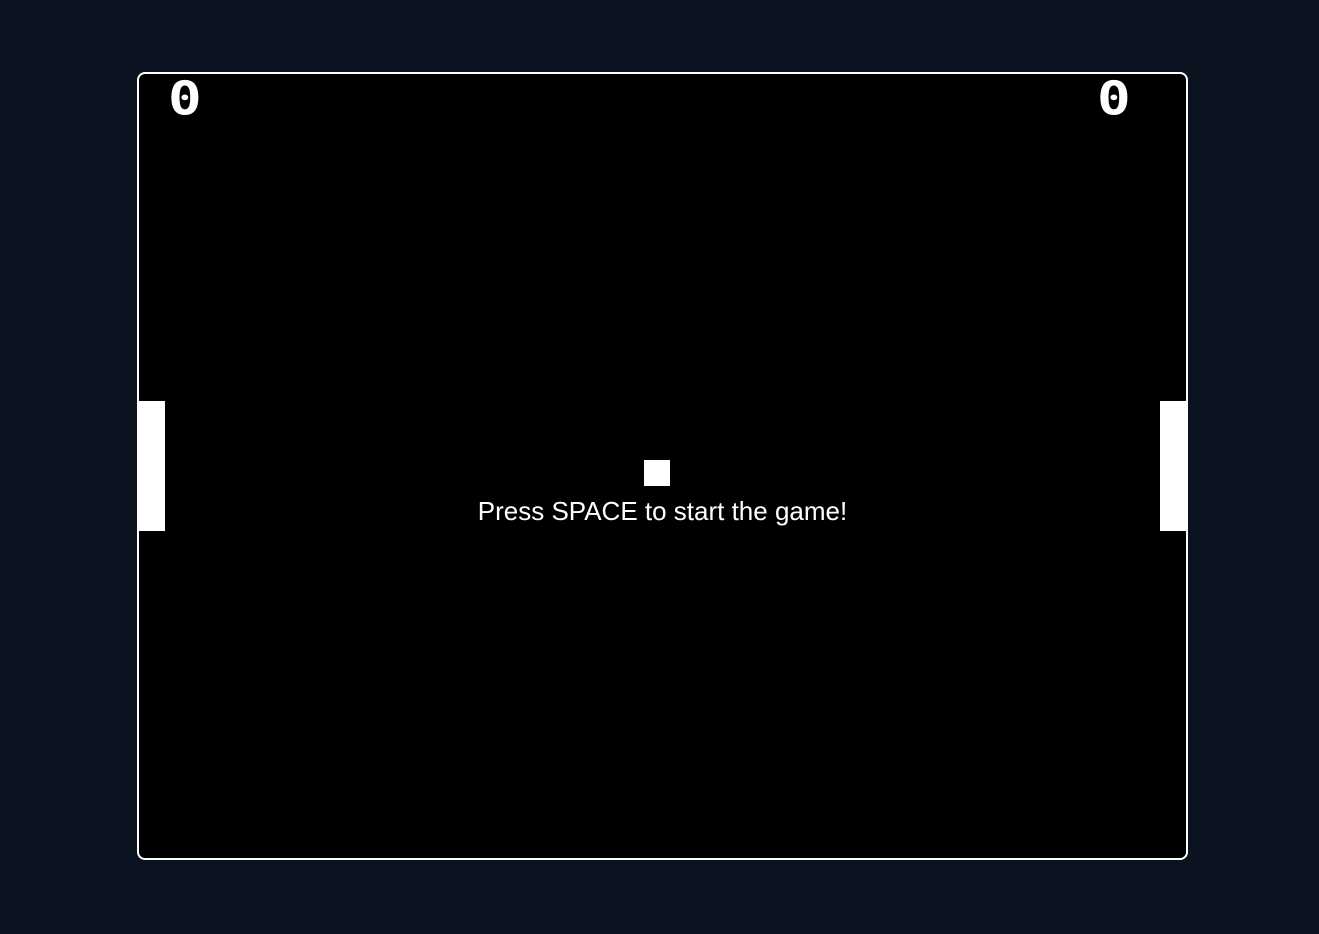 This screenshot has width=1319, height=934. What do you see at coordinates (1114, 99) in the screenshot?
I see `right-player-score: 0` at bounding box center [1114, 99].